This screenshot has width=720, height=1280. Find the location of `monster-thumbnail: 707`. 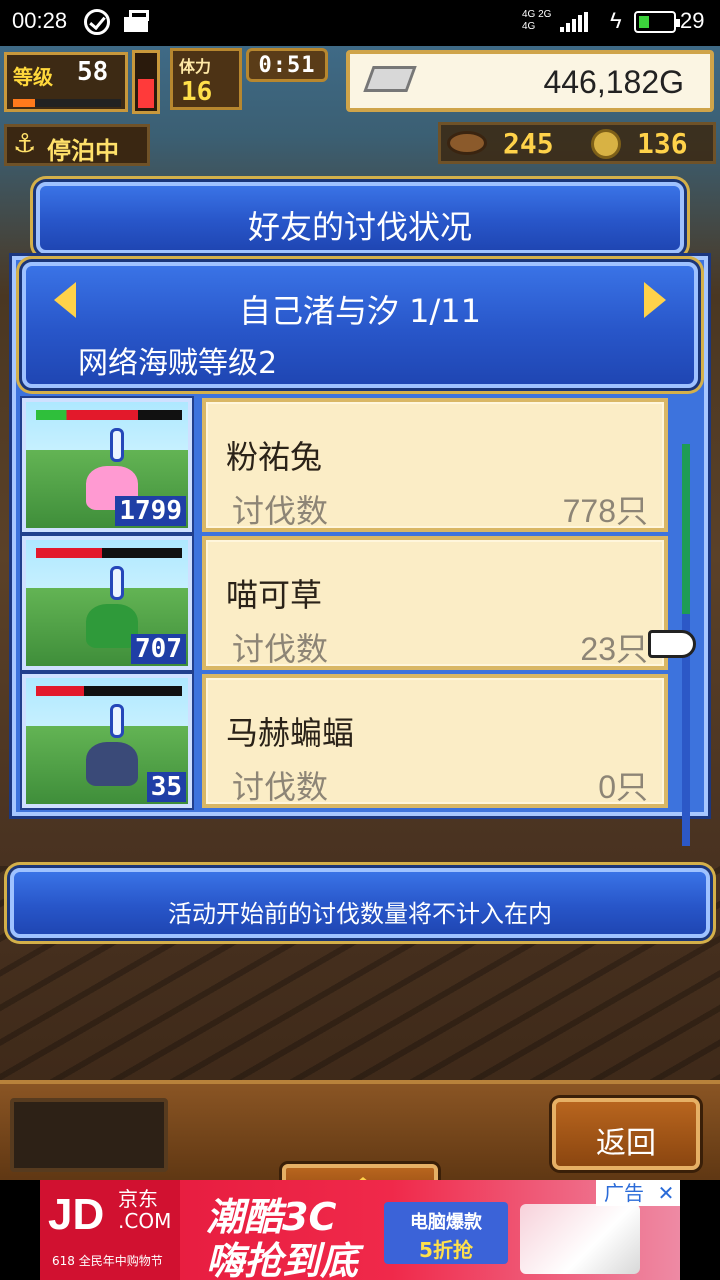

monster-thumbnail: 707 is located at coordinates (107, 603).